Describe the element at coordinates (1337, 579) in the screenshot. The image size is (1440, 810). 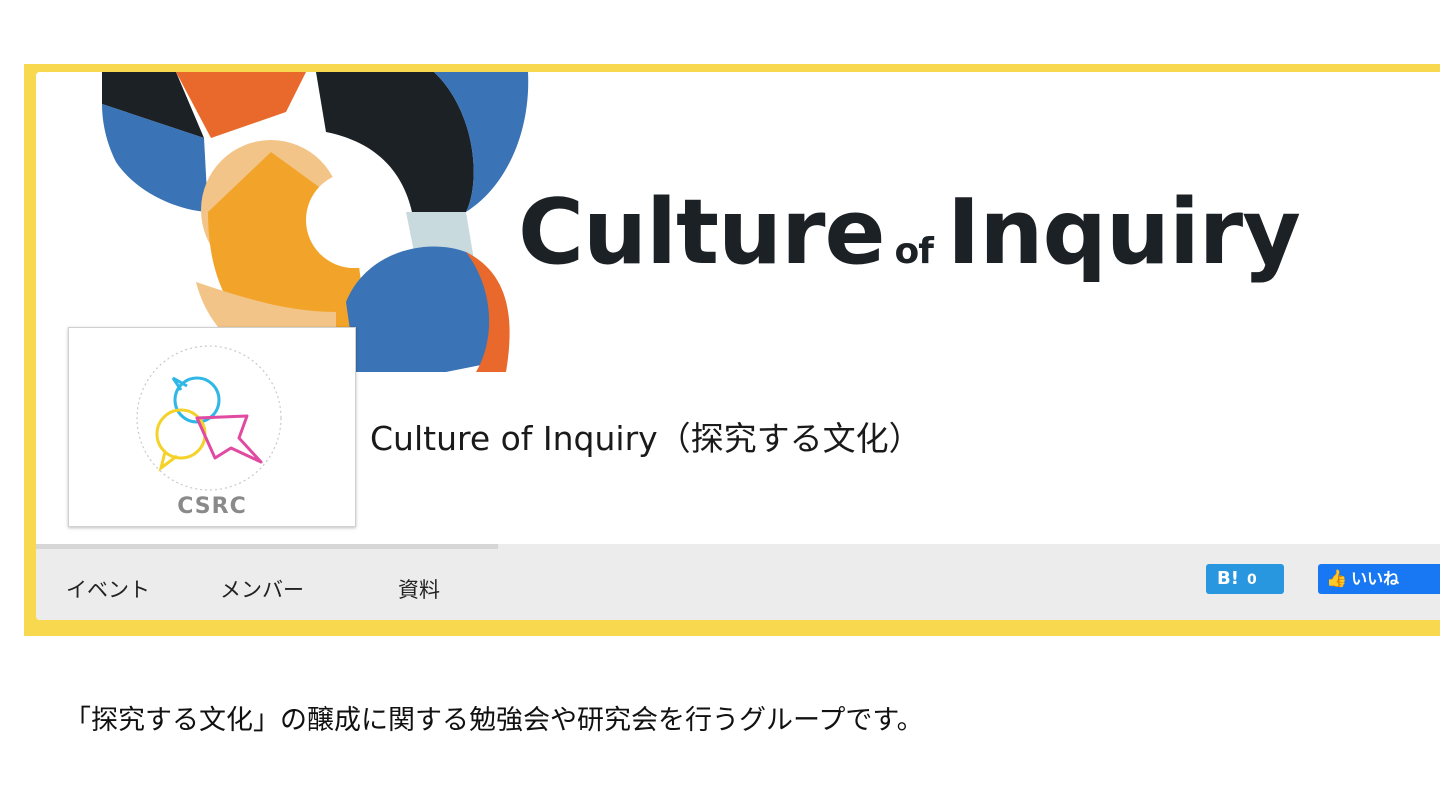
I see `thumbs-up-icon: 👍` at that location.